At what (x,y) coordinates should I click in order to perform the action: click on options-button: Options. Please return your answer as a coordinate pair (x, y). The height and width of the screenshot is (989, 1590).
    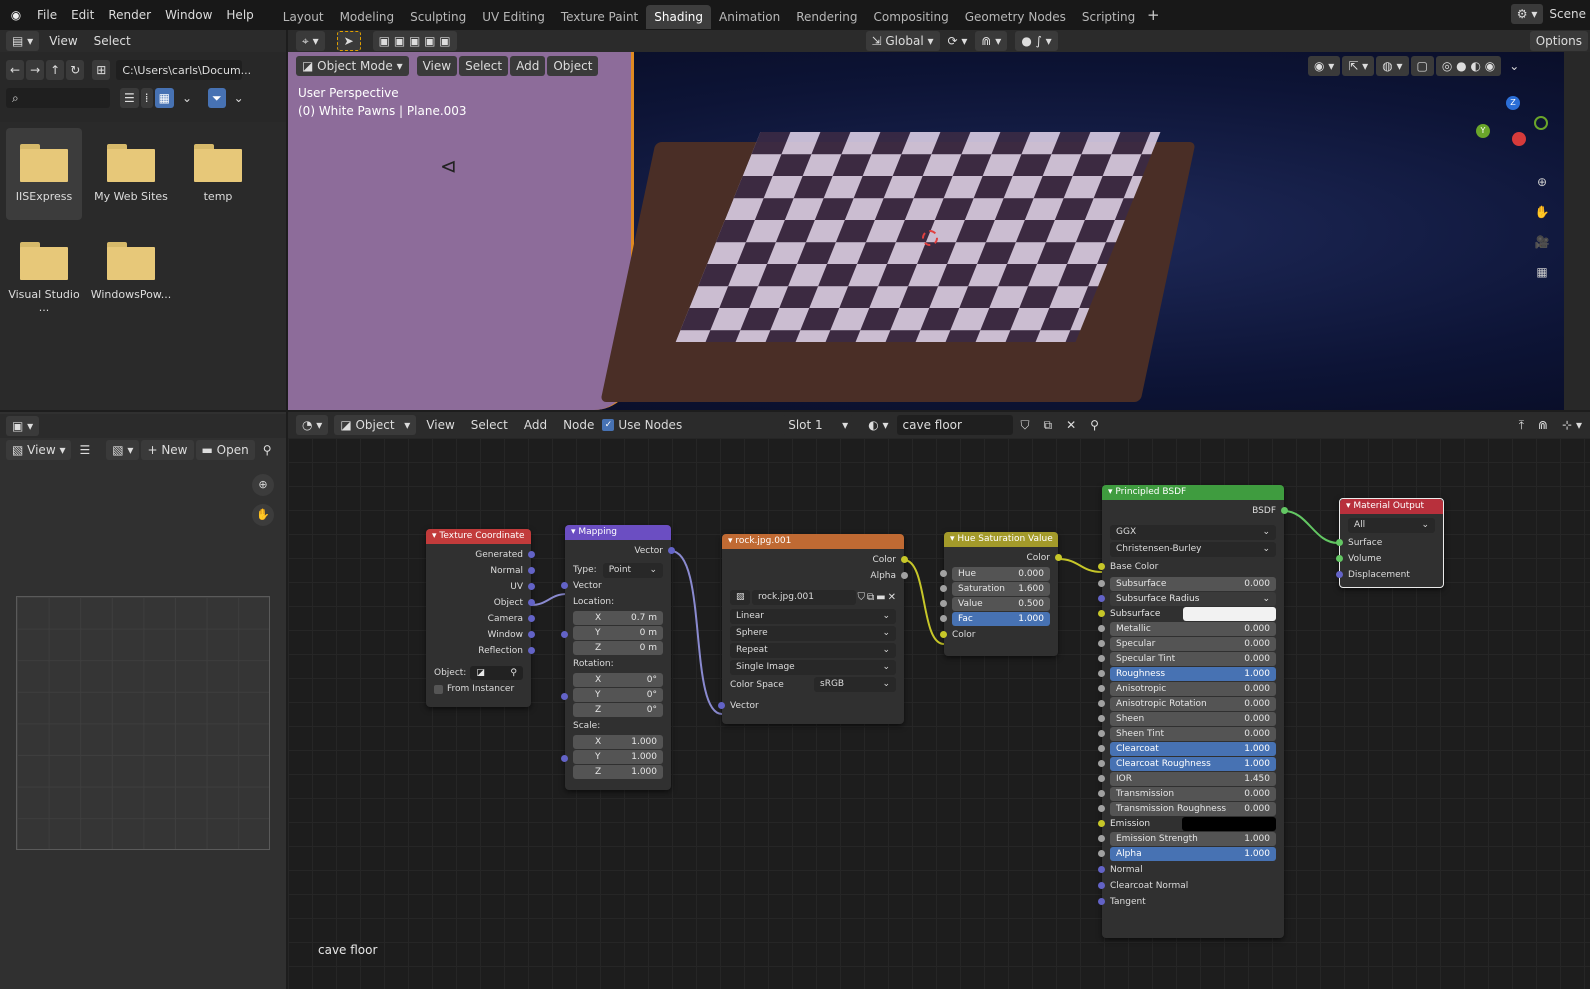
    Looking at the image, I should click on (1558, 41).